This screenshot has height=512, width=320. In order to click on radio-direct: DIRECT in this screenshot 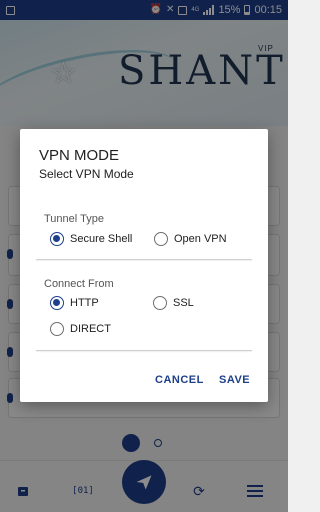, I will do `click(80, 329)`.